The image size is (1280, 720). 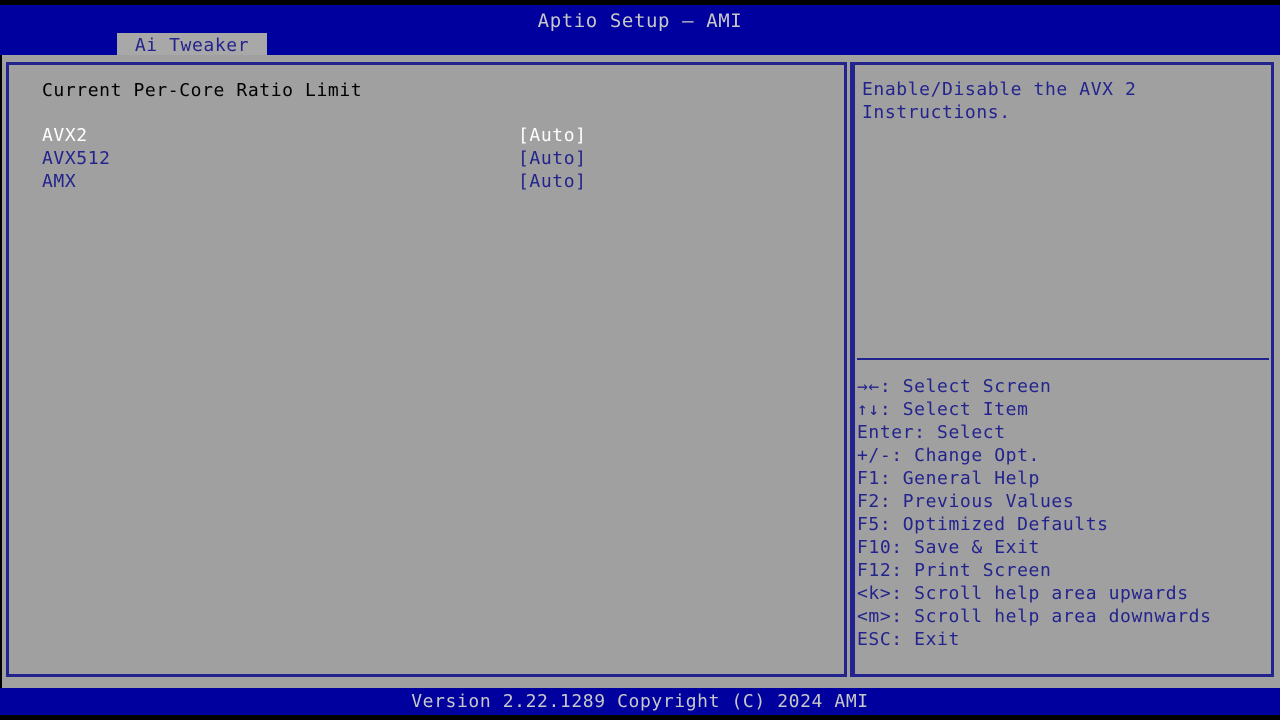 What do you see at coordinates (640, 717) in the screenshot?
I see `bottom-edge-border` at bounding box center [640, 717].